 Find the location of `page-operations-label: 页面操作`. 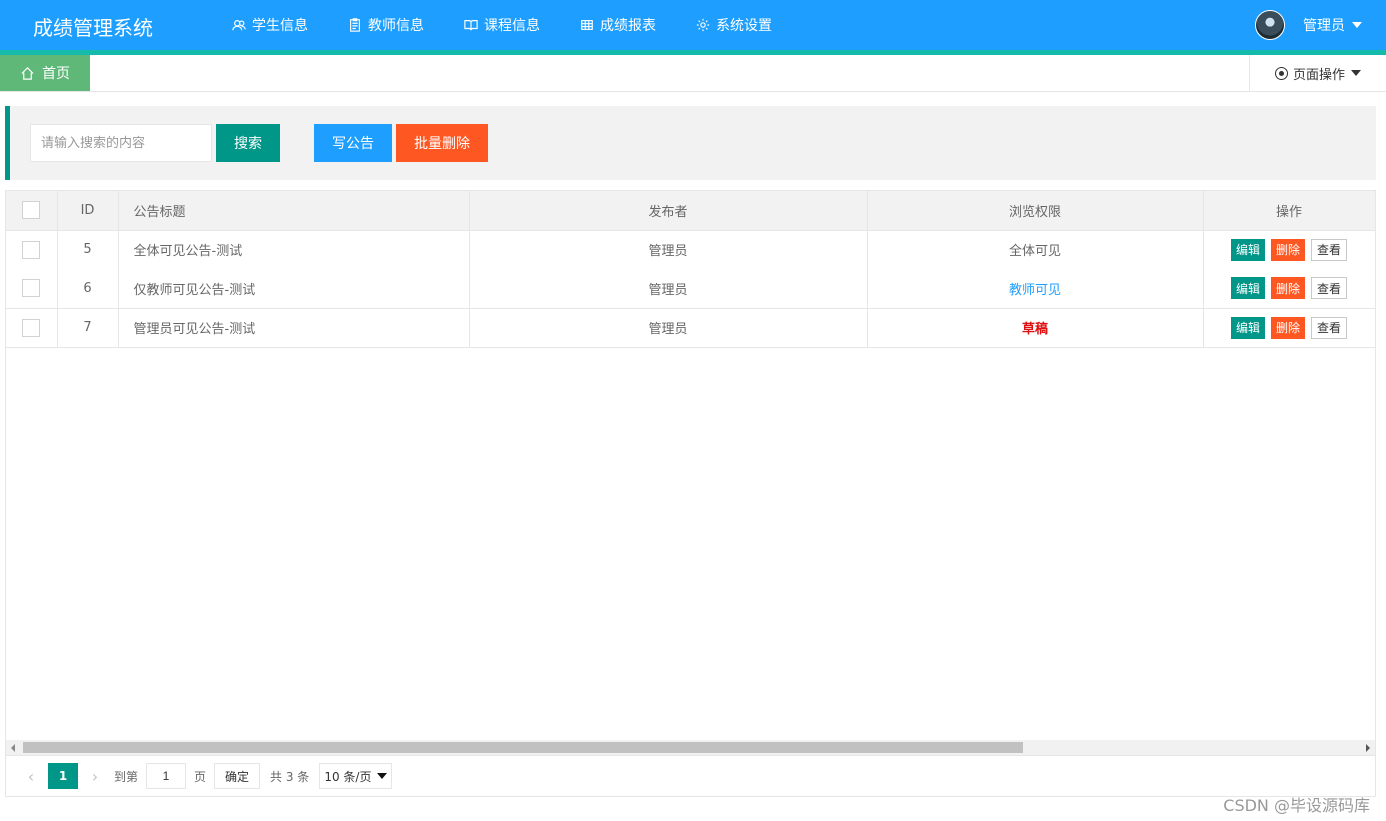

page-operations-label: 页面操作 is located at coordinates (1318, 75).